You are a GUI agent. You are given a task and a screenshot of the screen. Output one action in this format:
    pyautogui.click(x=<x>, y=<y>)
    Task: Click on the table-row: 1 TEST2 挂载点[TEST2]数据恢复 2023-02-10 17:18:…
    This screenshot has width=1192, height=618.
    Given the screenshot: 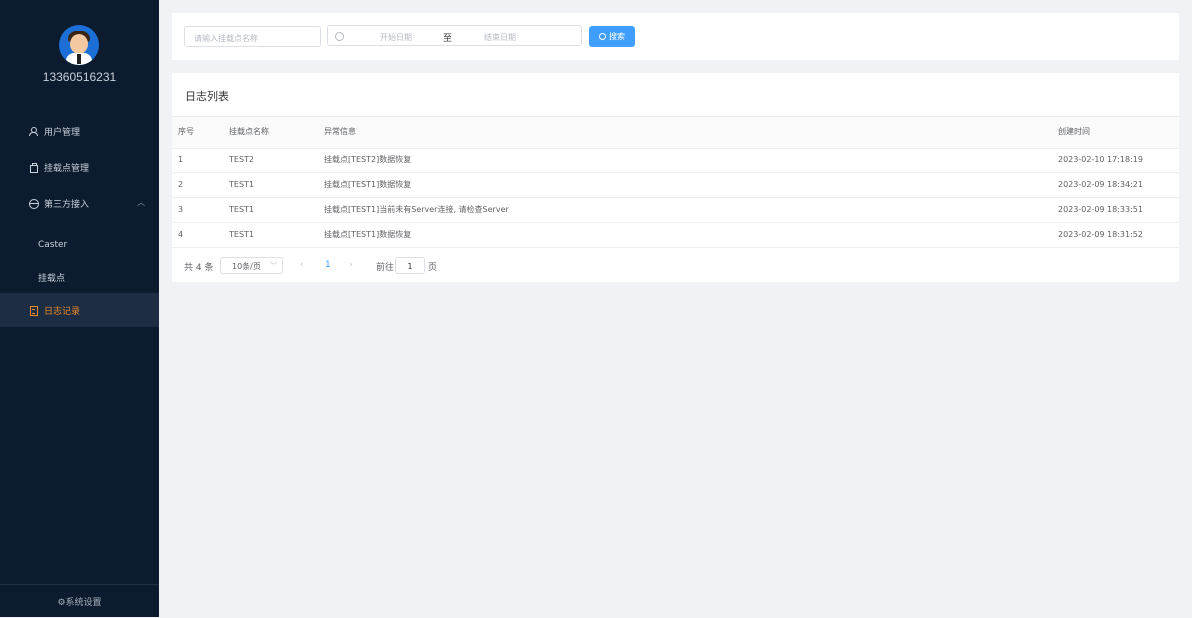 What is the action you would take?
    pyautogui.click(x=675, y=160)
    